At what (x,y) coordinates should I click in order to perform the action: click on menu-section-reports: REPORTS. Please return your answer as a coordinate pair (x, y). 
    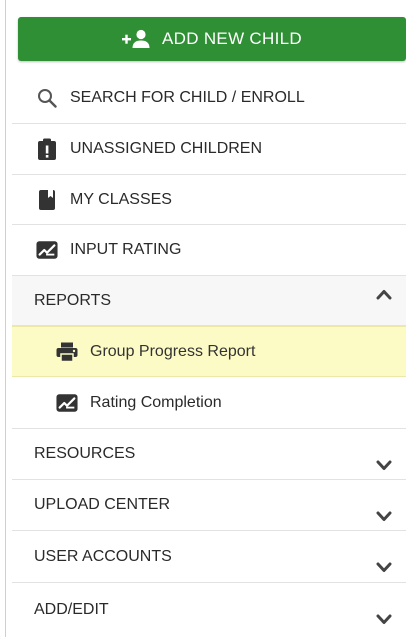
    Looking at the image, I should click on (209, 301).